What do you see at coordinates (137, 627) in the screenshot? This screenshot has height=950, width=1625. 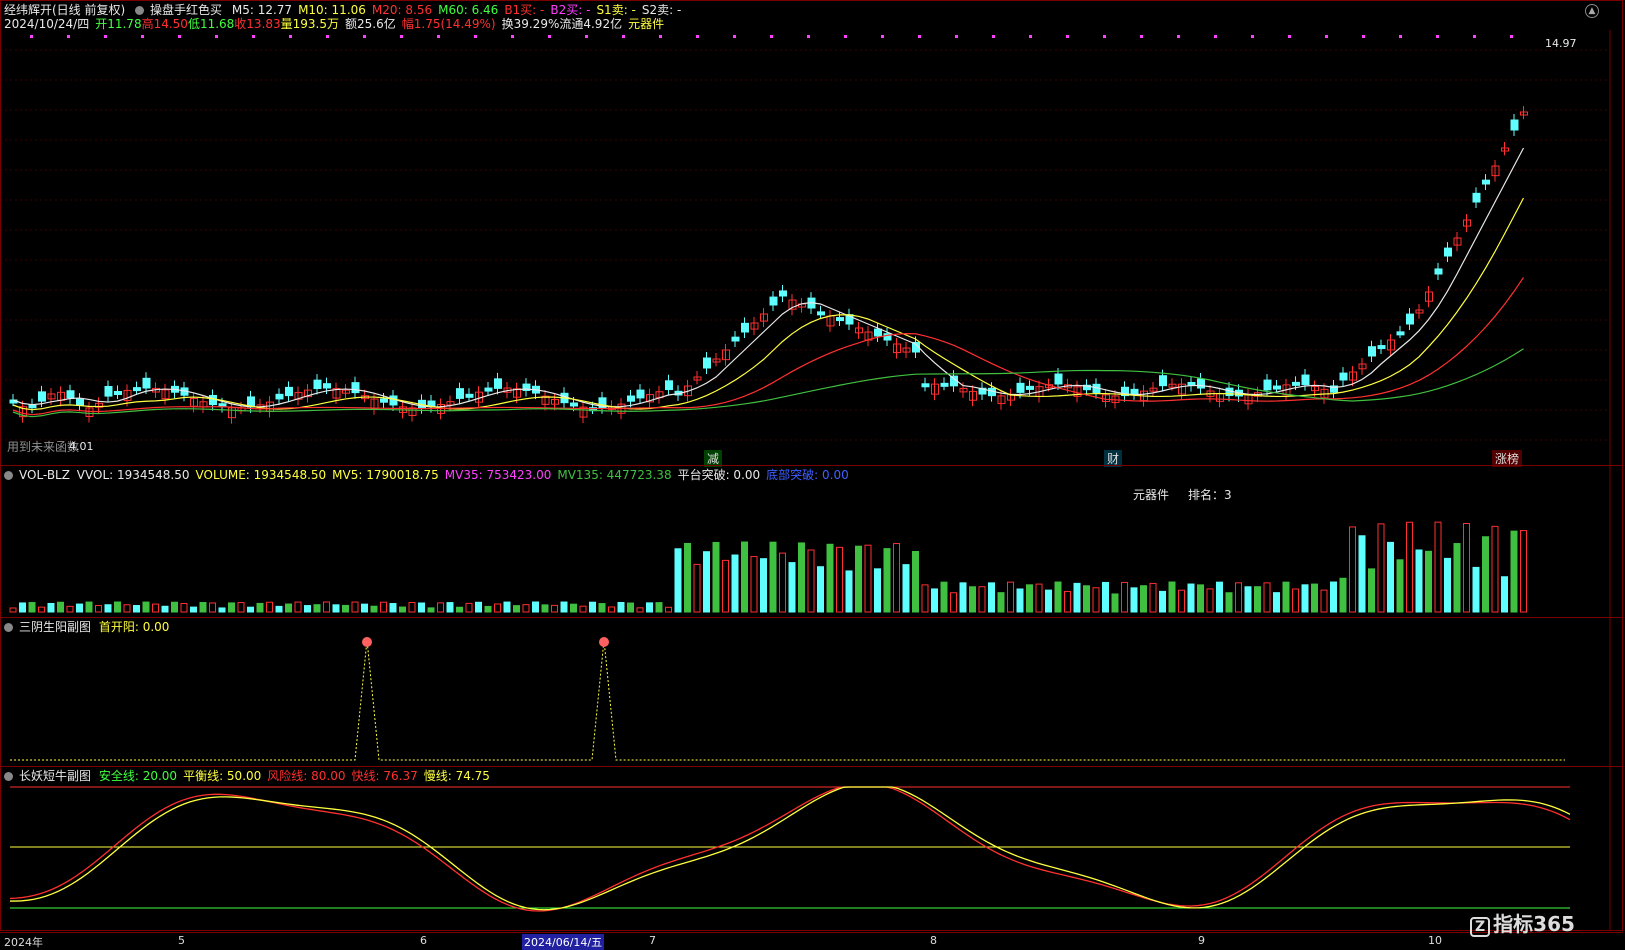 I see `sub1-legend: 首开阳: 0.00` at bounding box center [137, 627].